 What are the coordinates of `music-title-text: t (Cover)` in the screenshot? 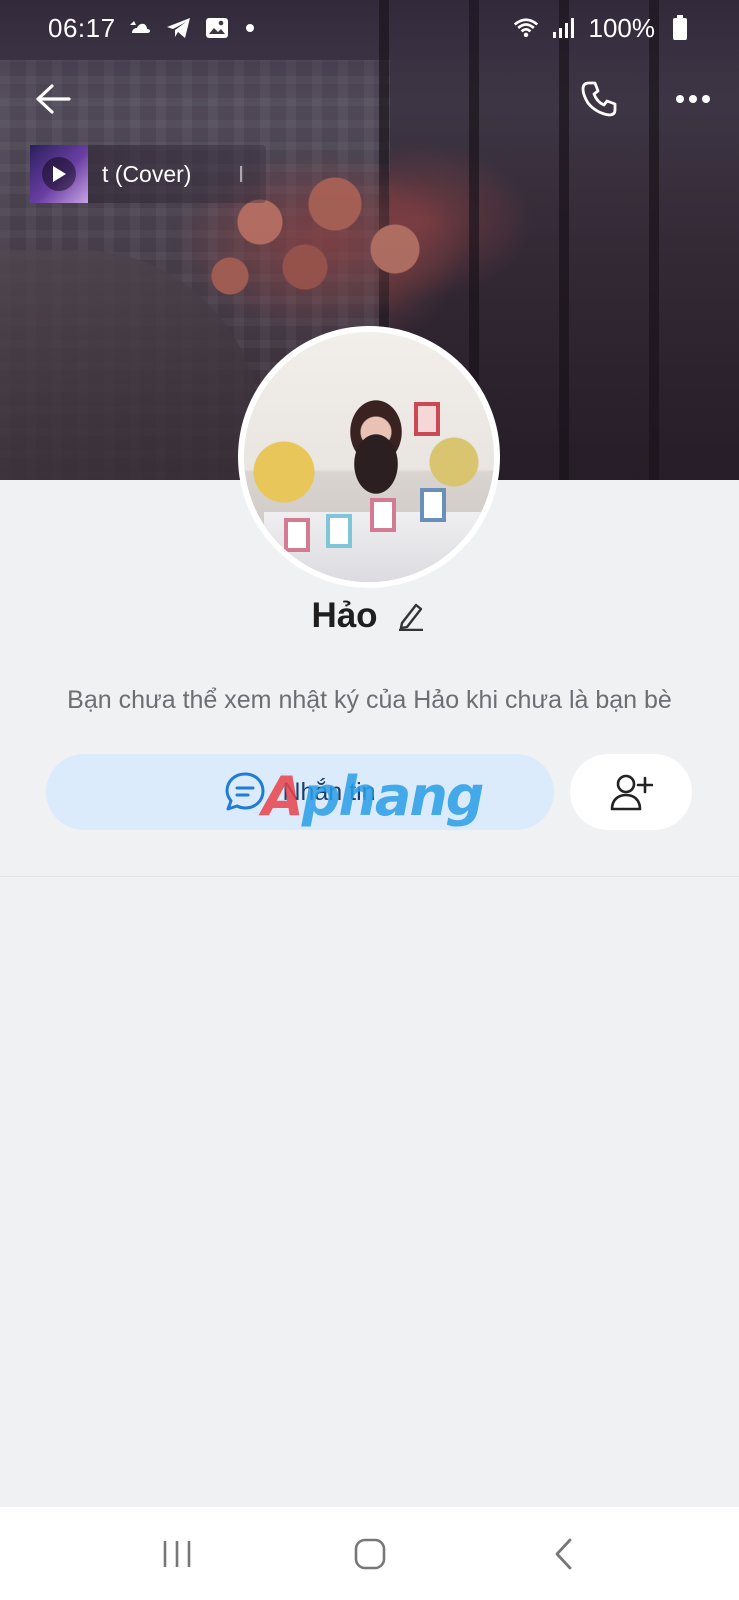 It's located at (147, 173).